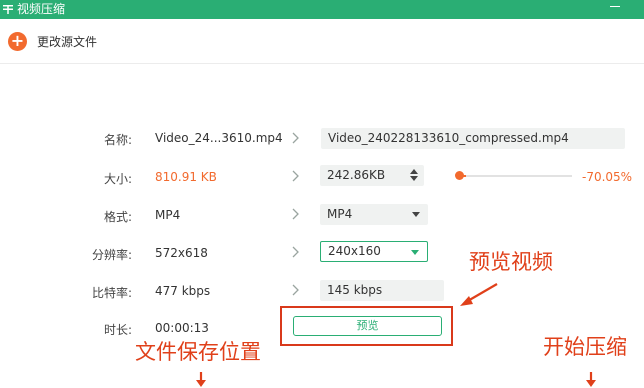  I want to click on preview-video-callout: 预览视频, so click(511, 262).